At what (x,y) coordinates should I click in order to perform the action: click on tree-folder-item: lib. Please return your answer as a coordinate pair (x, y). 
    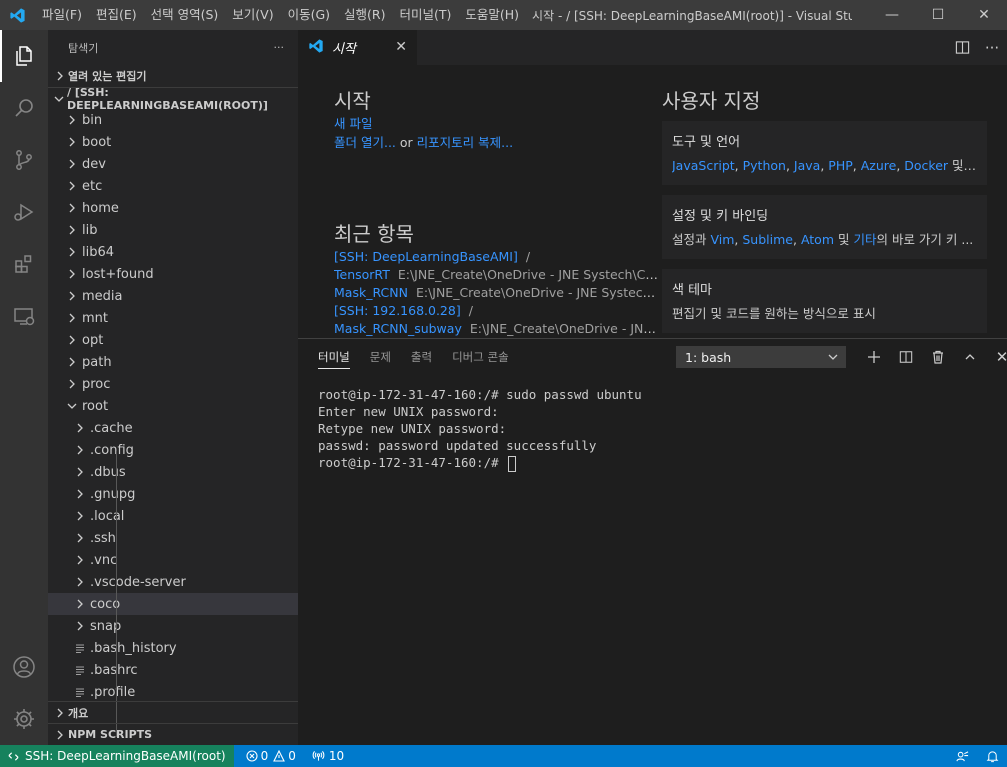
    Looking at the image, I should click on (173, 230).